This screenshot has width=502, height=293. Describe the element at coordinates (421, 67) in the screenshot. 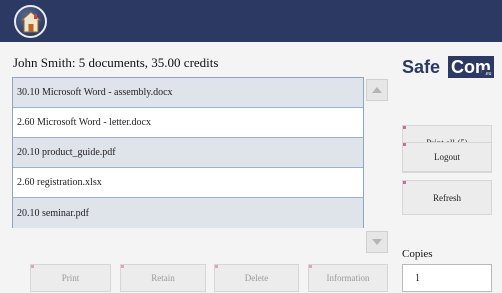

I see `logo-safe-text: Safe` at that location.